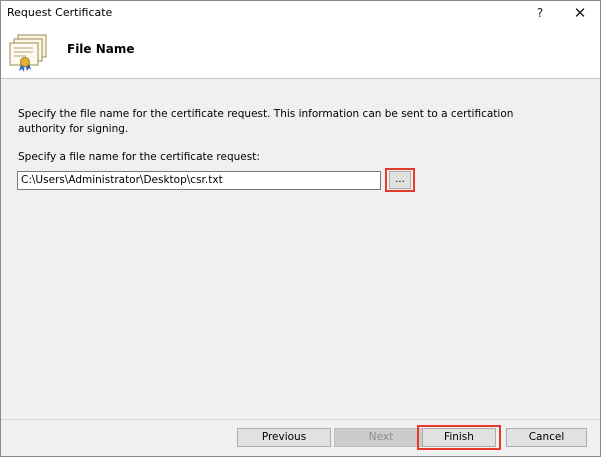  I want to click on file-name-input, so click(199, 180).